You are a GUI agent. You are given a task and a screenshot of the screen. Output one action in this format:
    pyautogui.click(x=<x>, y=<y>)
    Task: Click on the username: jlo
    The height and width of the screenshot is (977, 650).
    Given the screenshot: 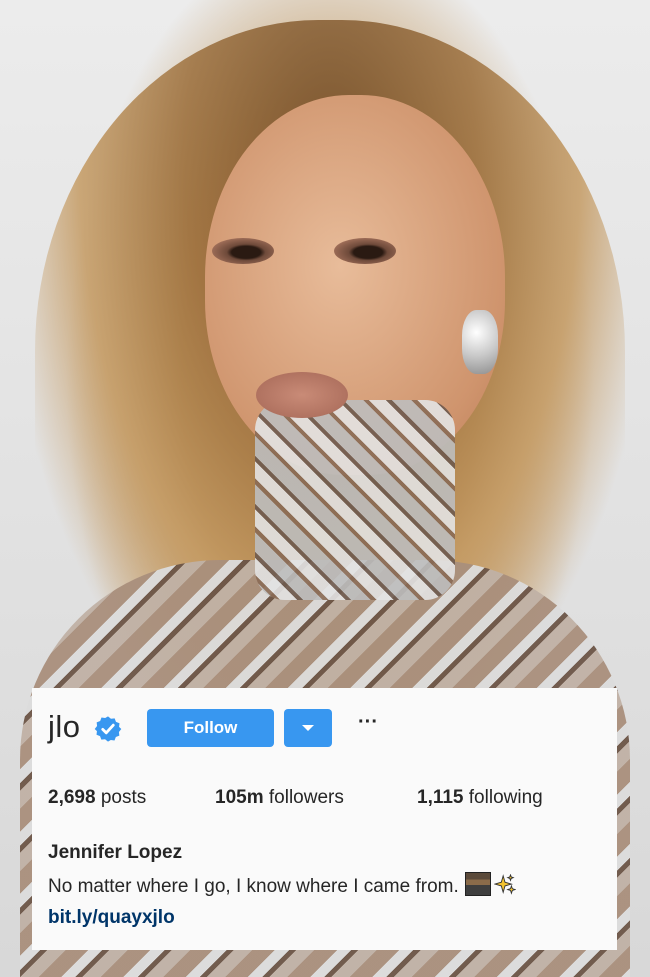 What is the action you would take?
    pyautogui.click(x=64, y=726)
    